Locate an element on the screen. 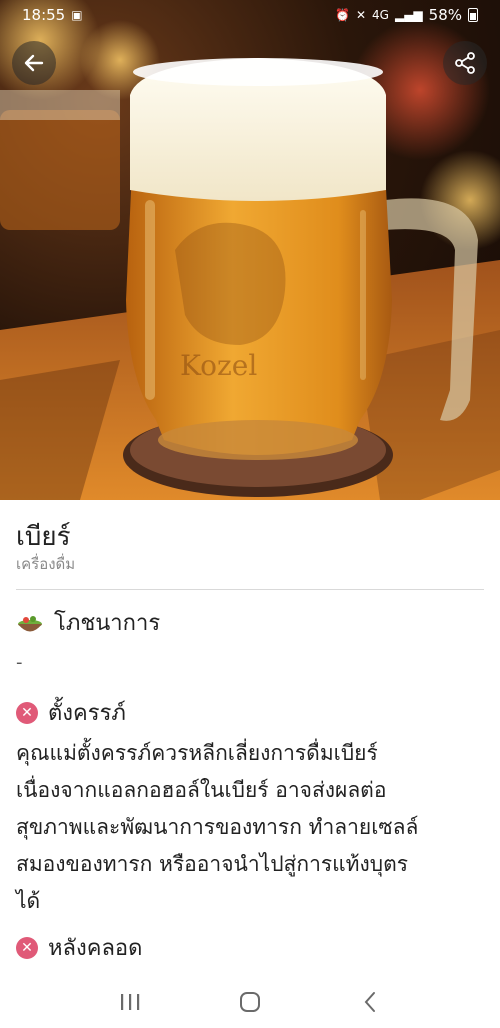 This screenshot has height=1028, width=500. share-icon is located at coordinates (465, 63).